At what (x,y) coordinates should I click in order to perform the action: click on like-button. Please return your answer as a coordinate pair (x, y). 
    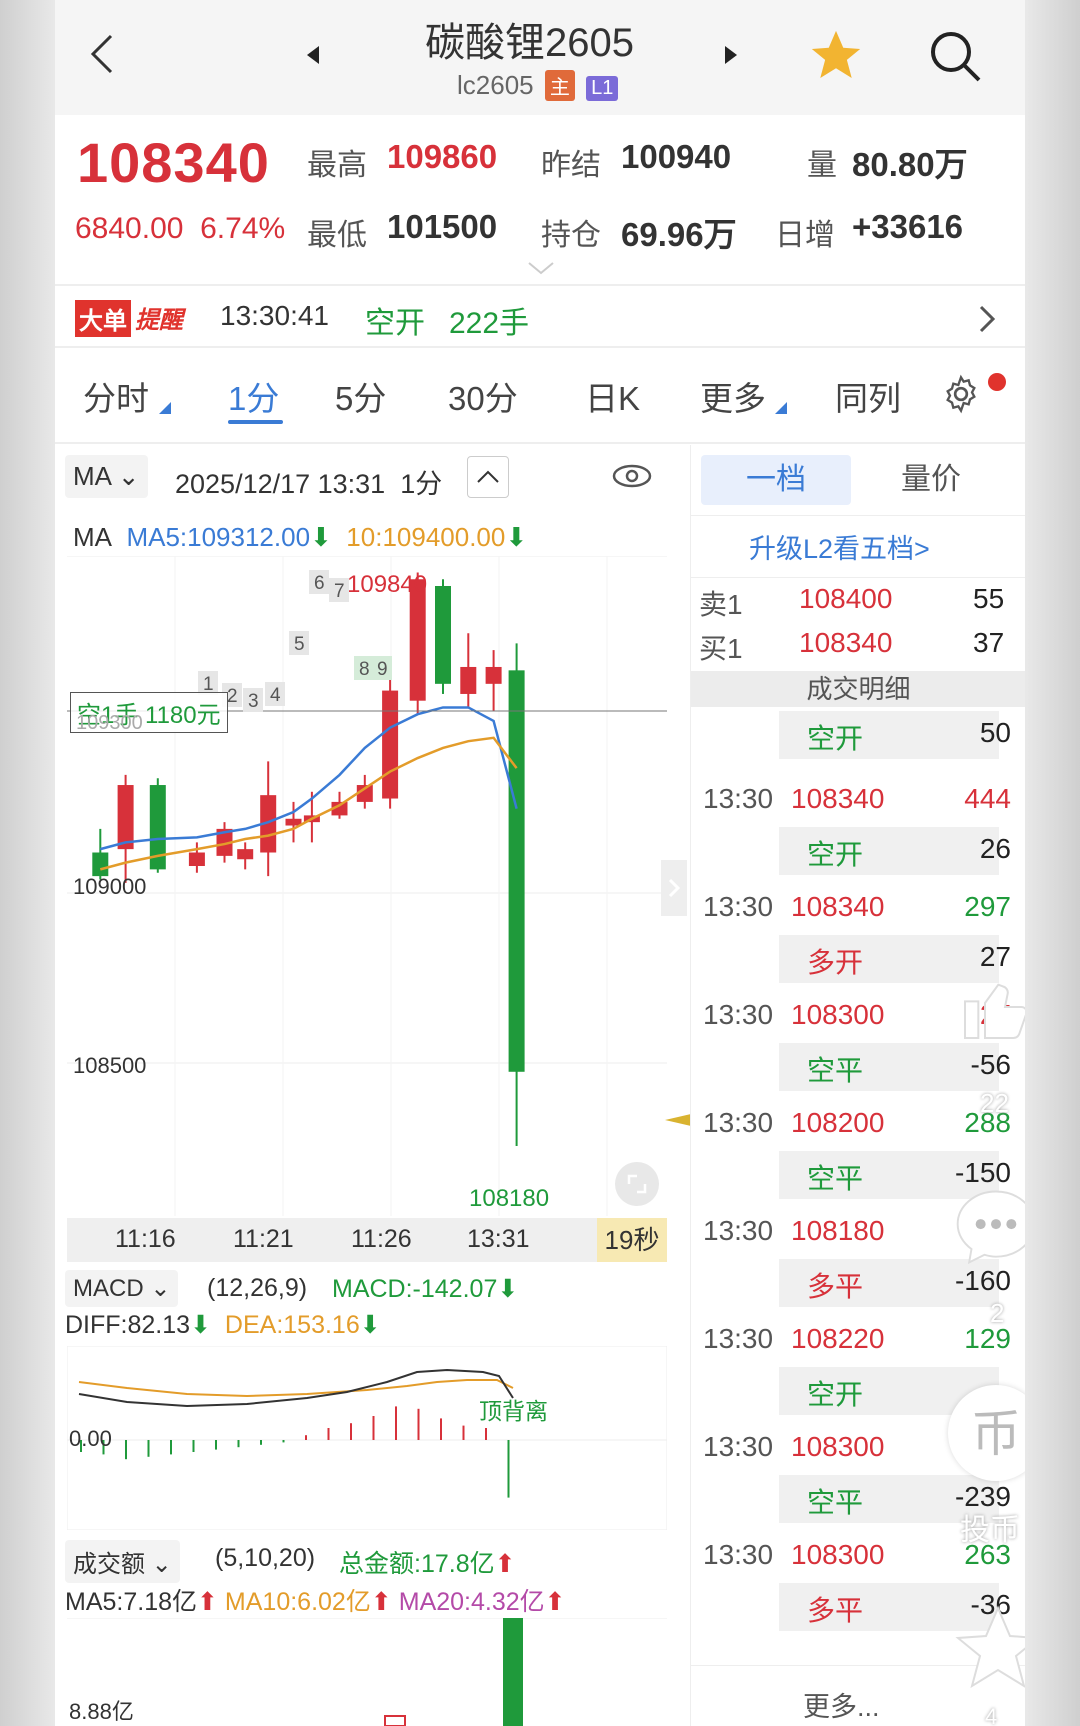
    Looking at the image, I should click on (990, 1008).